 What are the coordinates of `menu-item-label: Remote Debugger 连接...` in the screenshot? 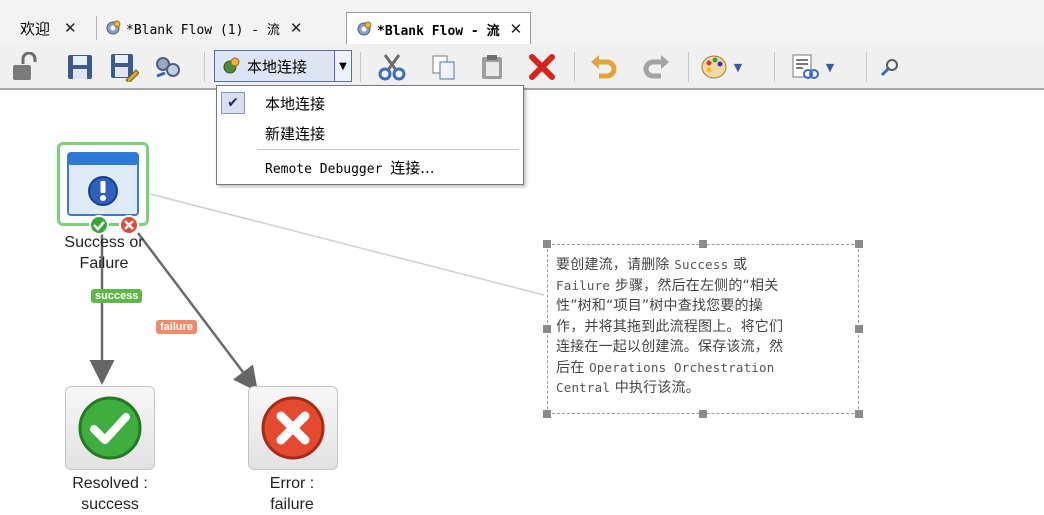 It's located at (350, 167).